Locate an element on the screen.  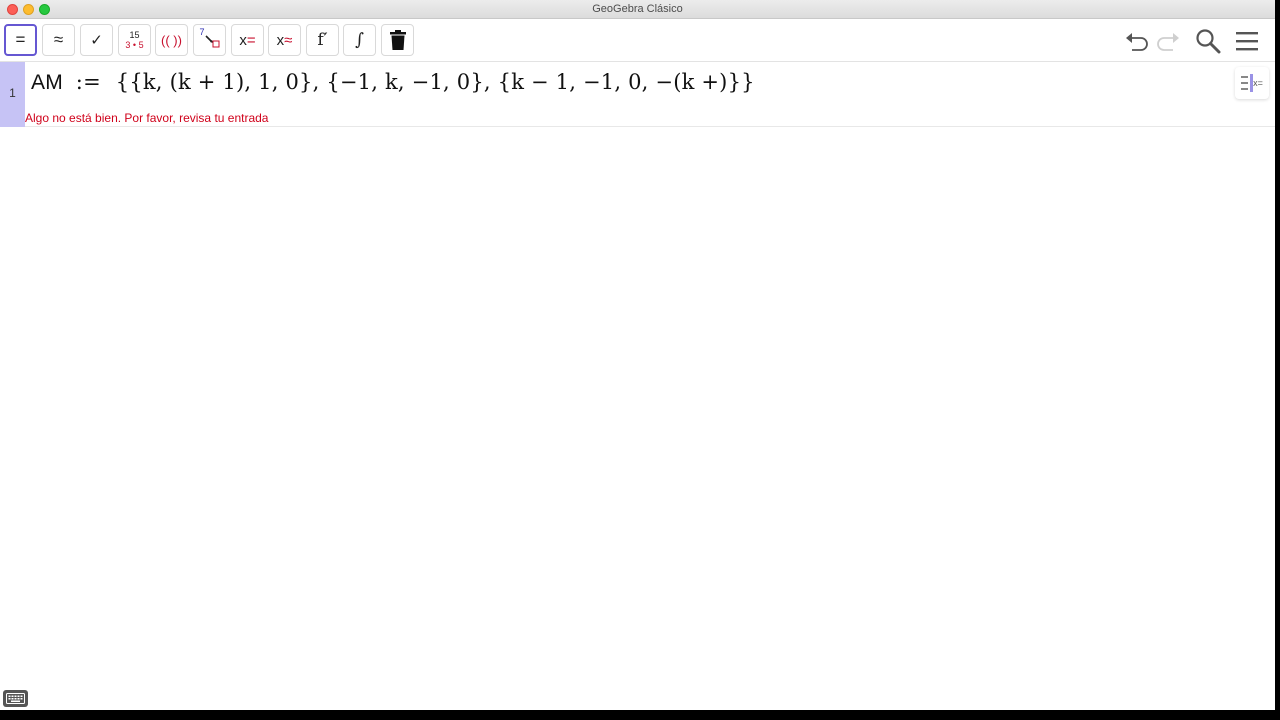
search-button is located at coordinates (1208, 41).